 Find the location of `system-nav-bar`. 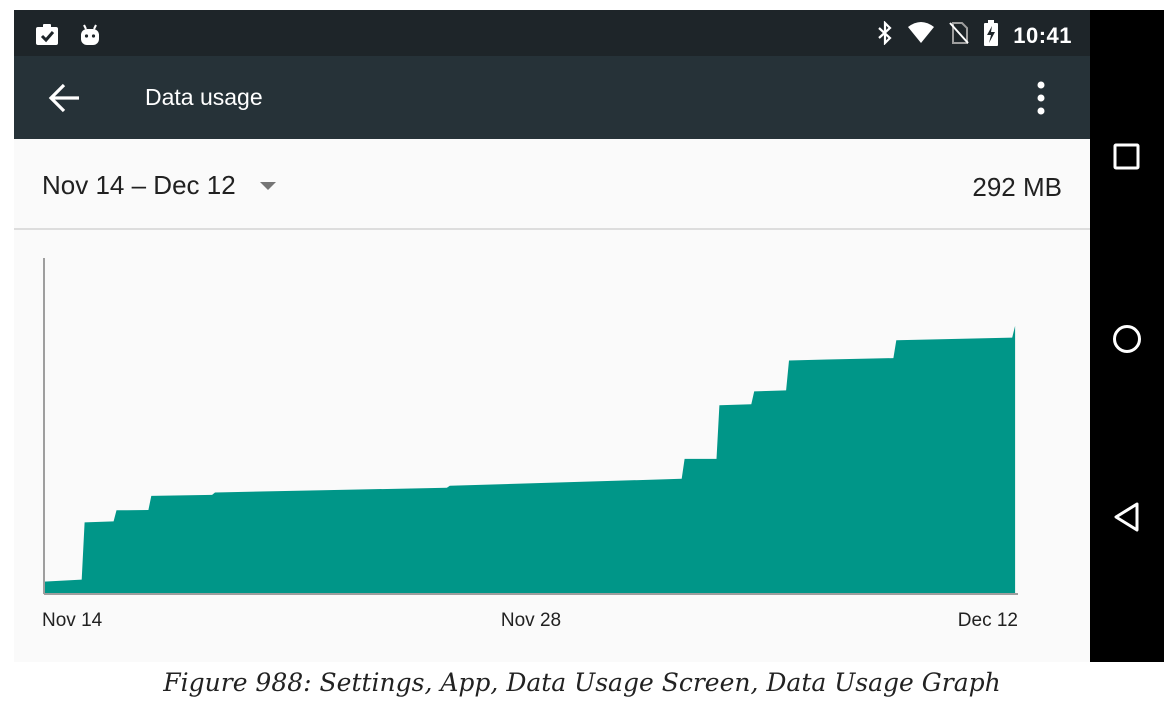

system-nav-bar is located at coordinates (1127, 336).